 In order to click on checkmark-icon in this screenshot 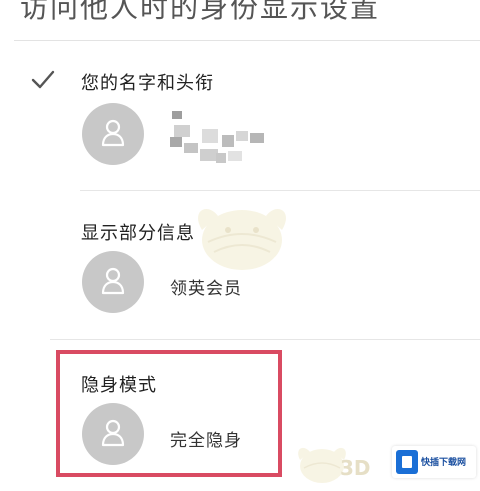, I will do `click(43, 79)`.